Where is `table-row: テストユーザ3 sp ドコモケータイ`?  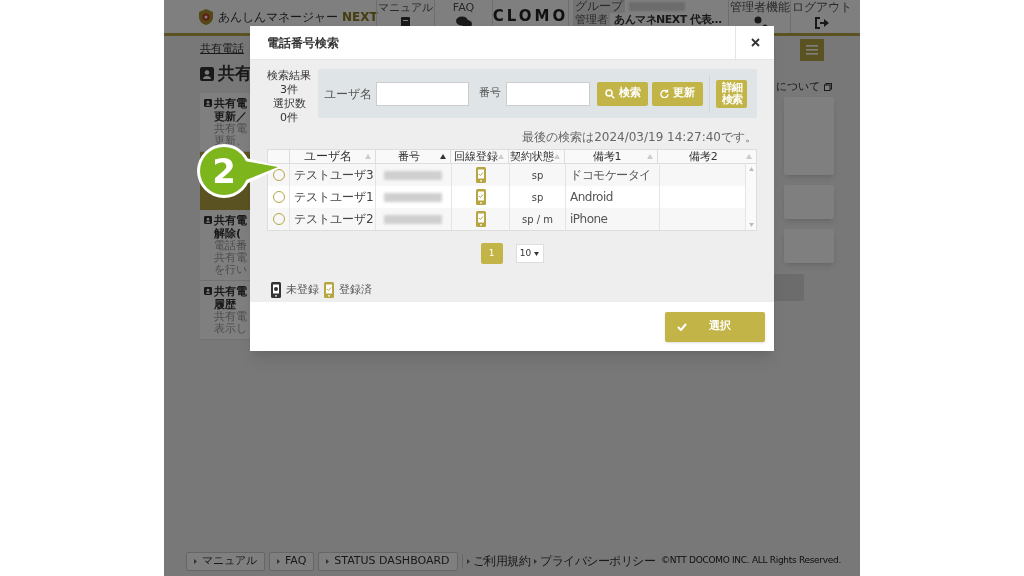
table-row: テストユーザ3 sp ドコモケータイ is located at coordinates (507, 175).